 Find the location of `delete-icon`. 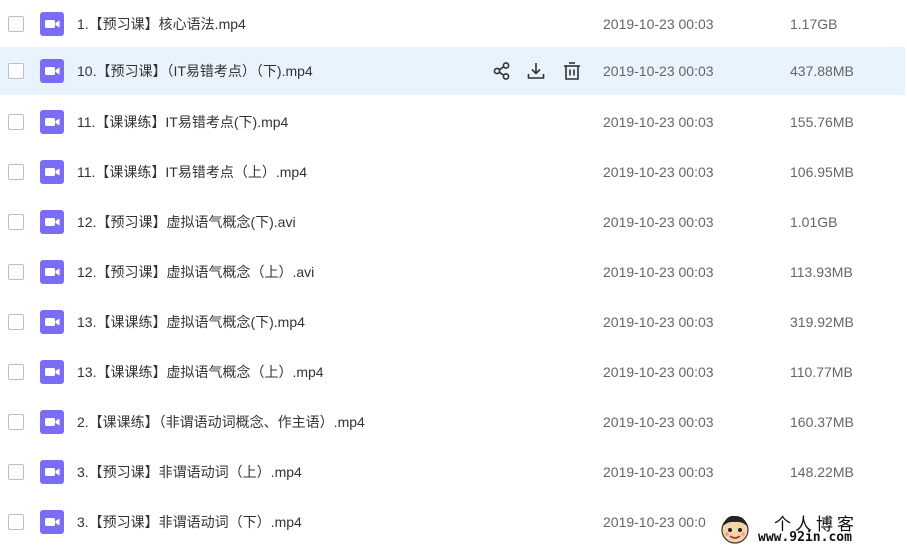

delete-icon is located at coordinates (572, 71).